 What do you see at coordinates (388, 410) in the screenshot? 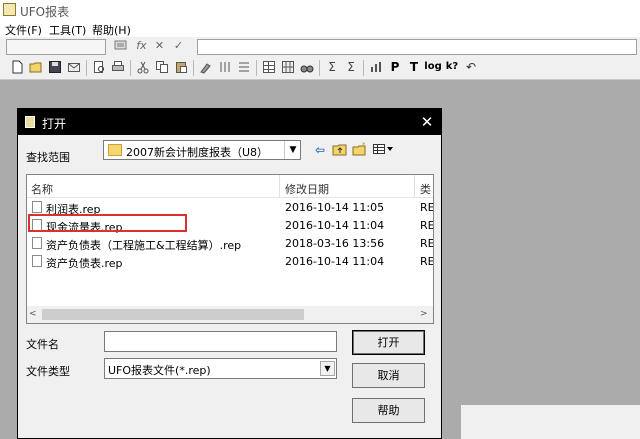
I see `help-button: 帮助` at bounding box center [388, 410].